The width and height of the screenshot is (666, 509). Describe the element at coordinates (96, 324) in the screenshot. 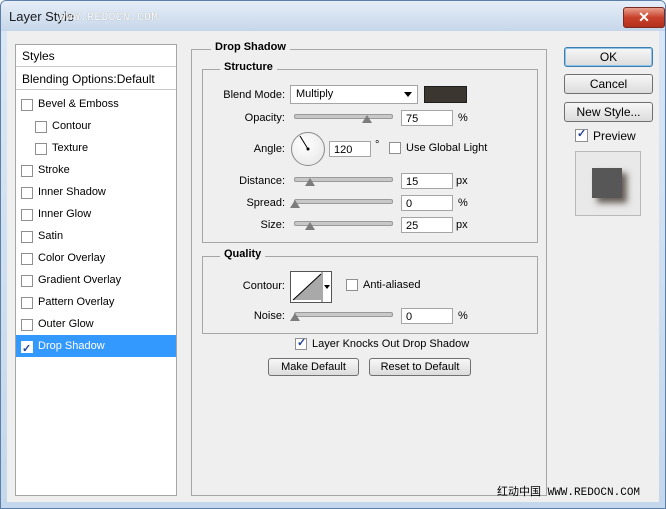

I see `style-item-outer-glow: Outer Glow` at that location.